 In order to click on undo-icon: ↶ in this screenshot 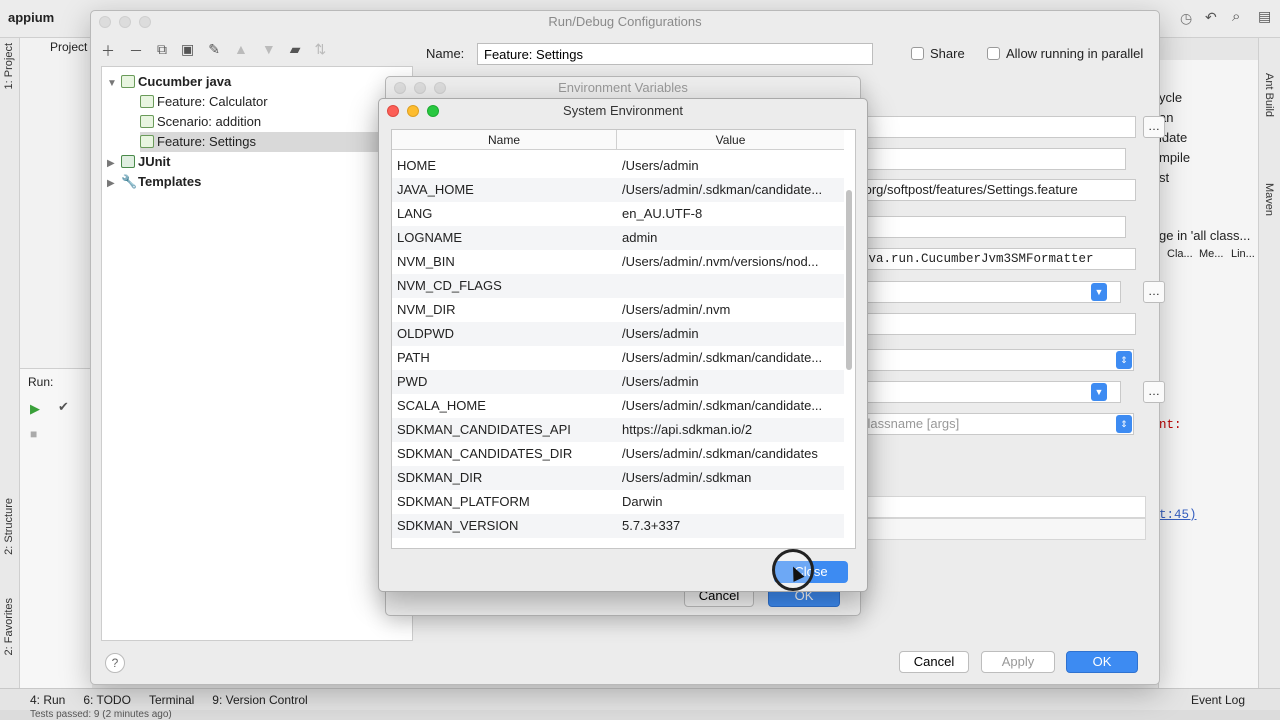, I will do `click(1211, 17)`.